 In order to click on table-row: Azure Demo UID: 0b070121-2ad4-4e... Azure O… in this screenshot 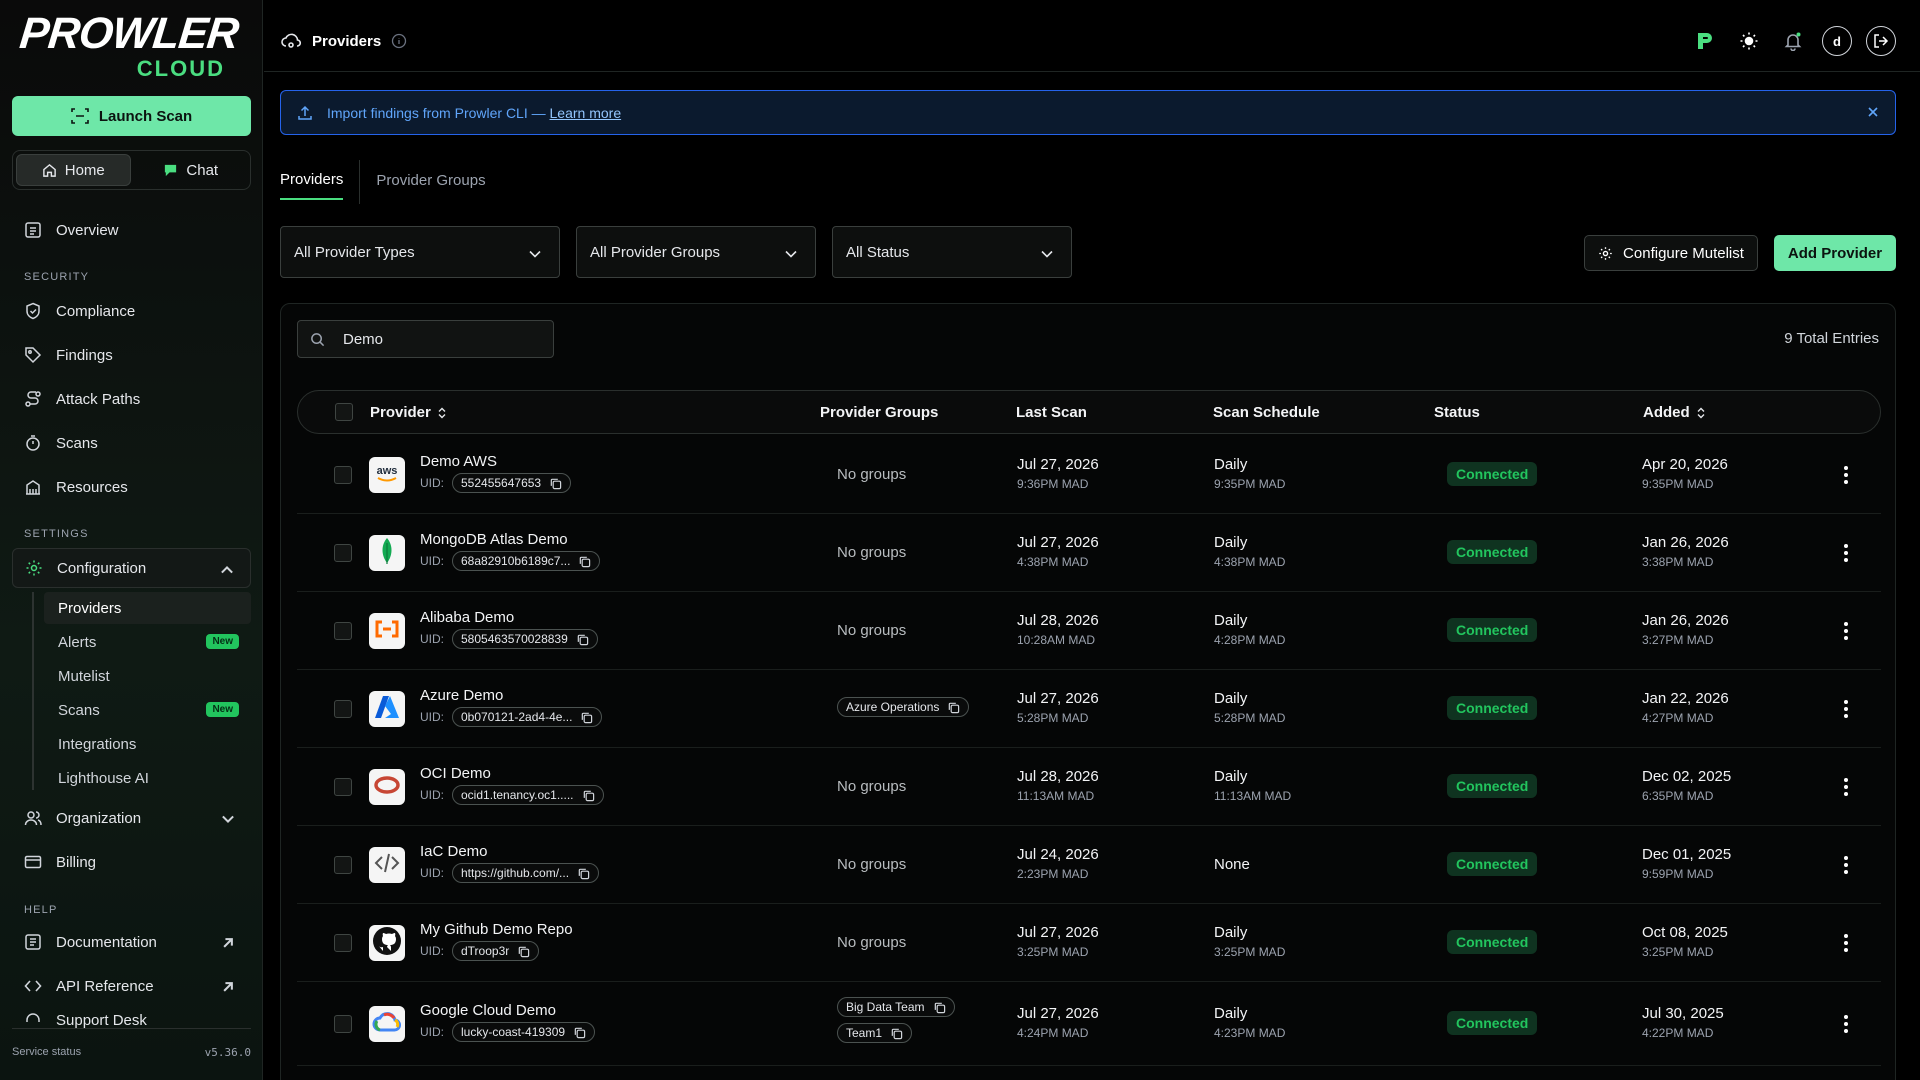, I will do `click(1089, 709)`.